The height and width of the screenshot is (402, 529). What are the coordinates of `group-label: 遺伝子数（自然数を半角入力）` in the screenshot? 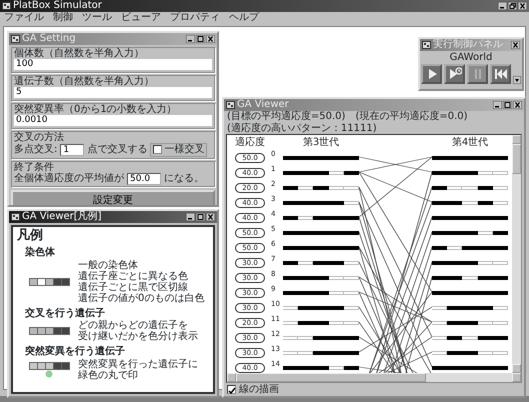 It's located at (84, 81).